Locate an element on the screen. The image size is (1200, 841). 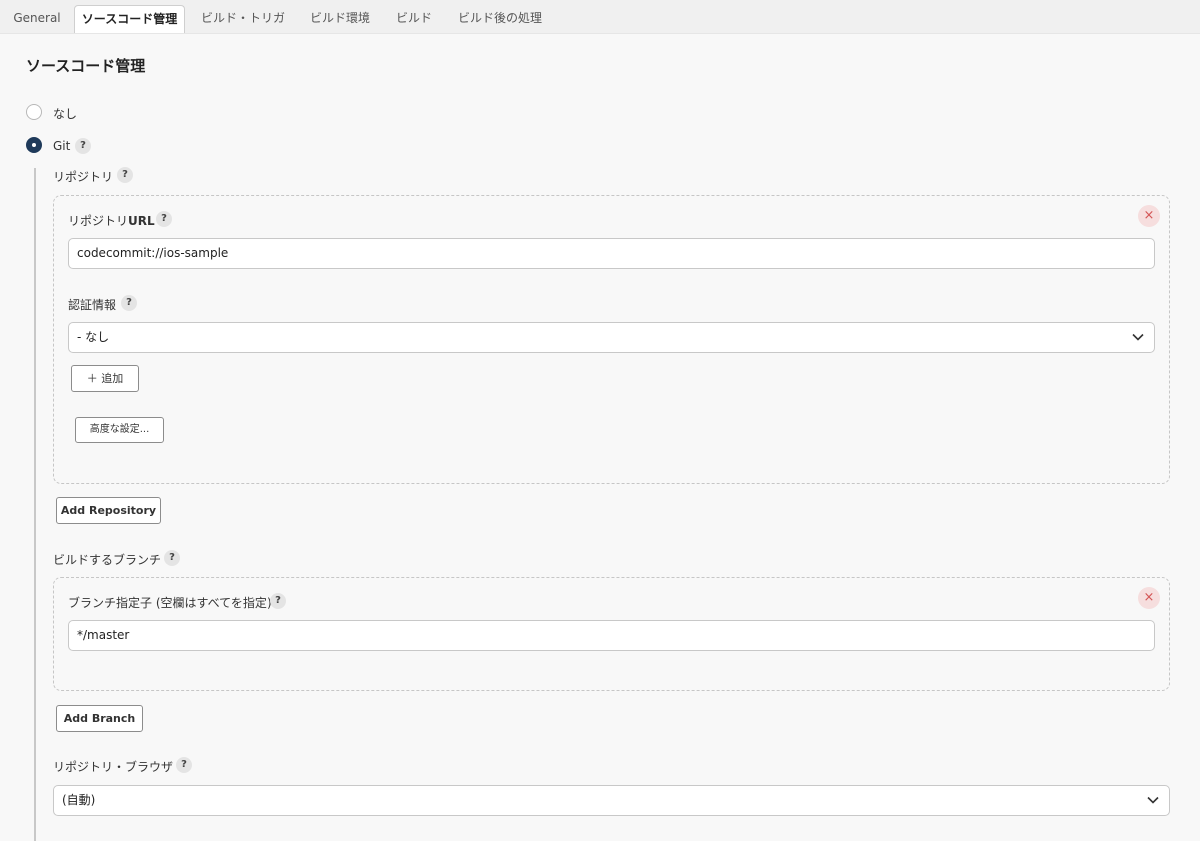
add-credentials-button: ＋ 追加 is located at coordinates (105, 378).